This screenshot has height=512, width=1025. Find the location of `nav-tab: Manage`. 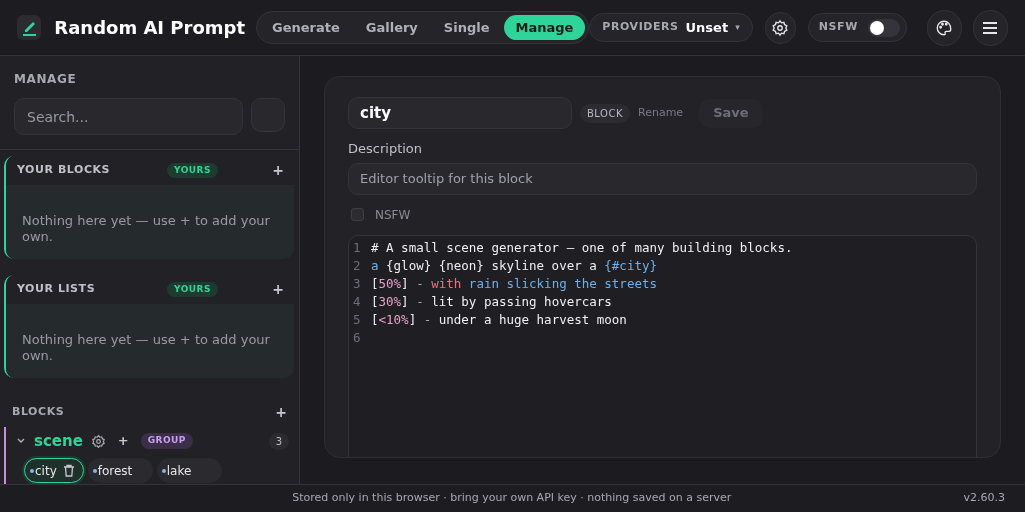

nav-tab: Manage is located at coordinates (544, 27).